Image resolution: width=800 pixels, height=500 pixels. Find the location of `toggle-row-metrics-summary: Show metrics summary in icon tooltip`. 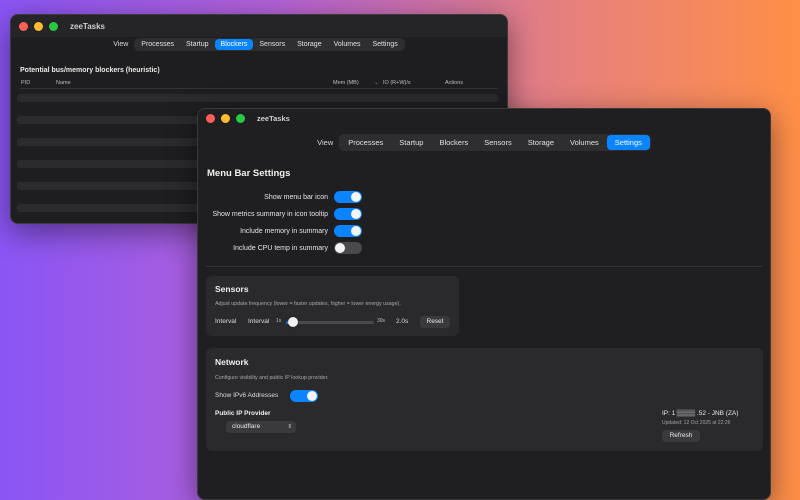

toggle-row-metrics-summary: Show metrics summary in icon tooltip is located at coordinates (280, 214).